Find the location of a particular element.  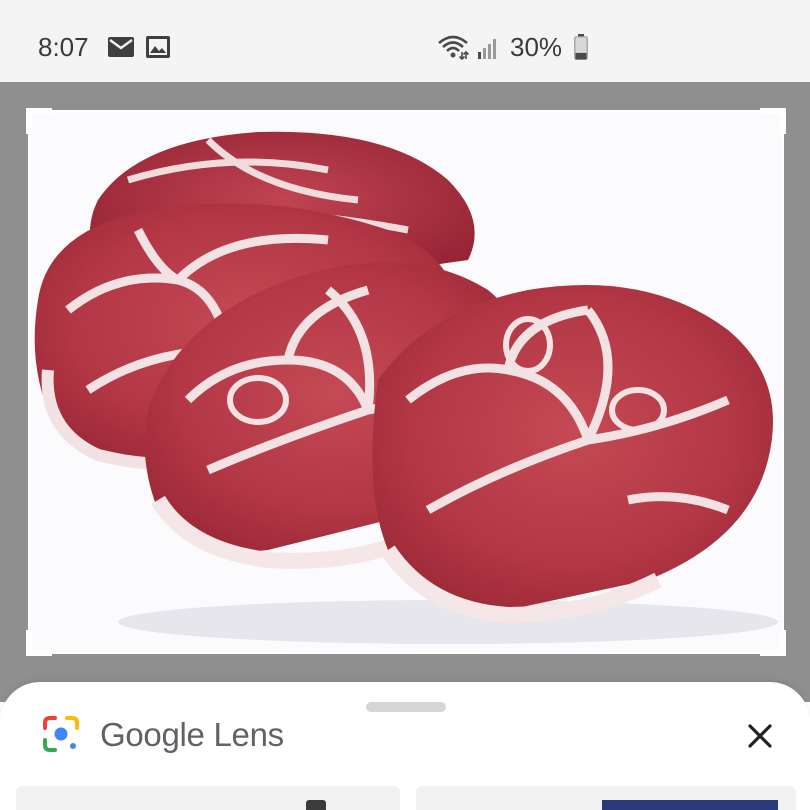

image-icon is located at coordinates (158, 47).